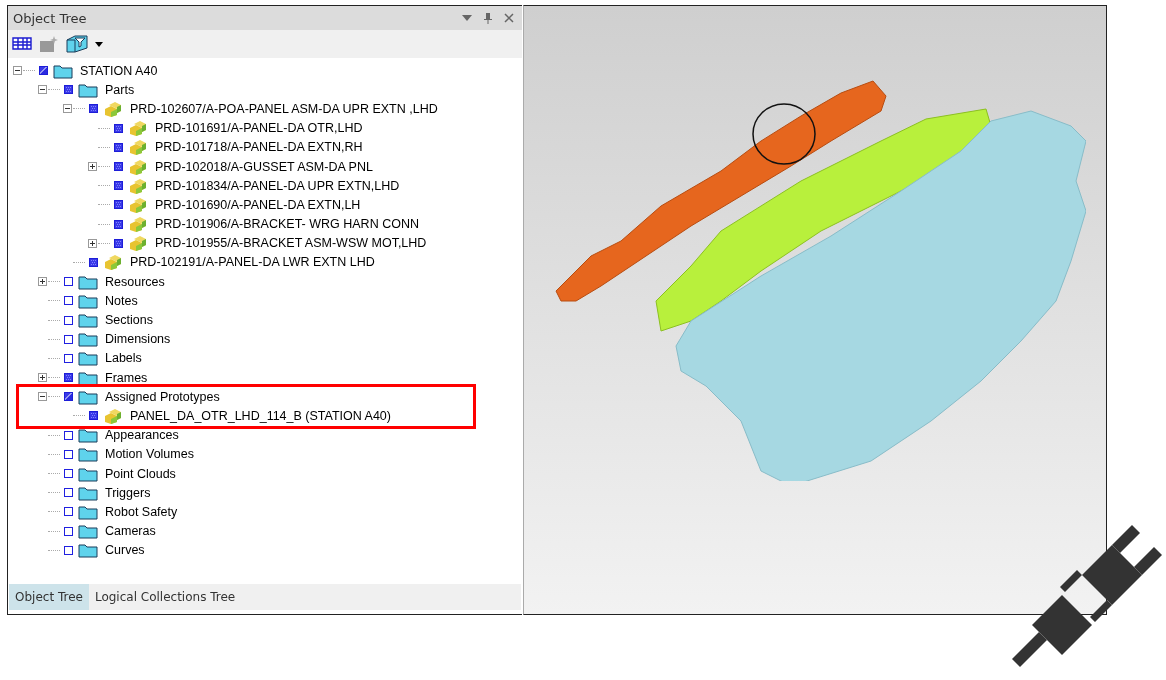  Describe the element at coordinates (123, 358) in the screenshot. I see `tree-item: Labels` at that location.